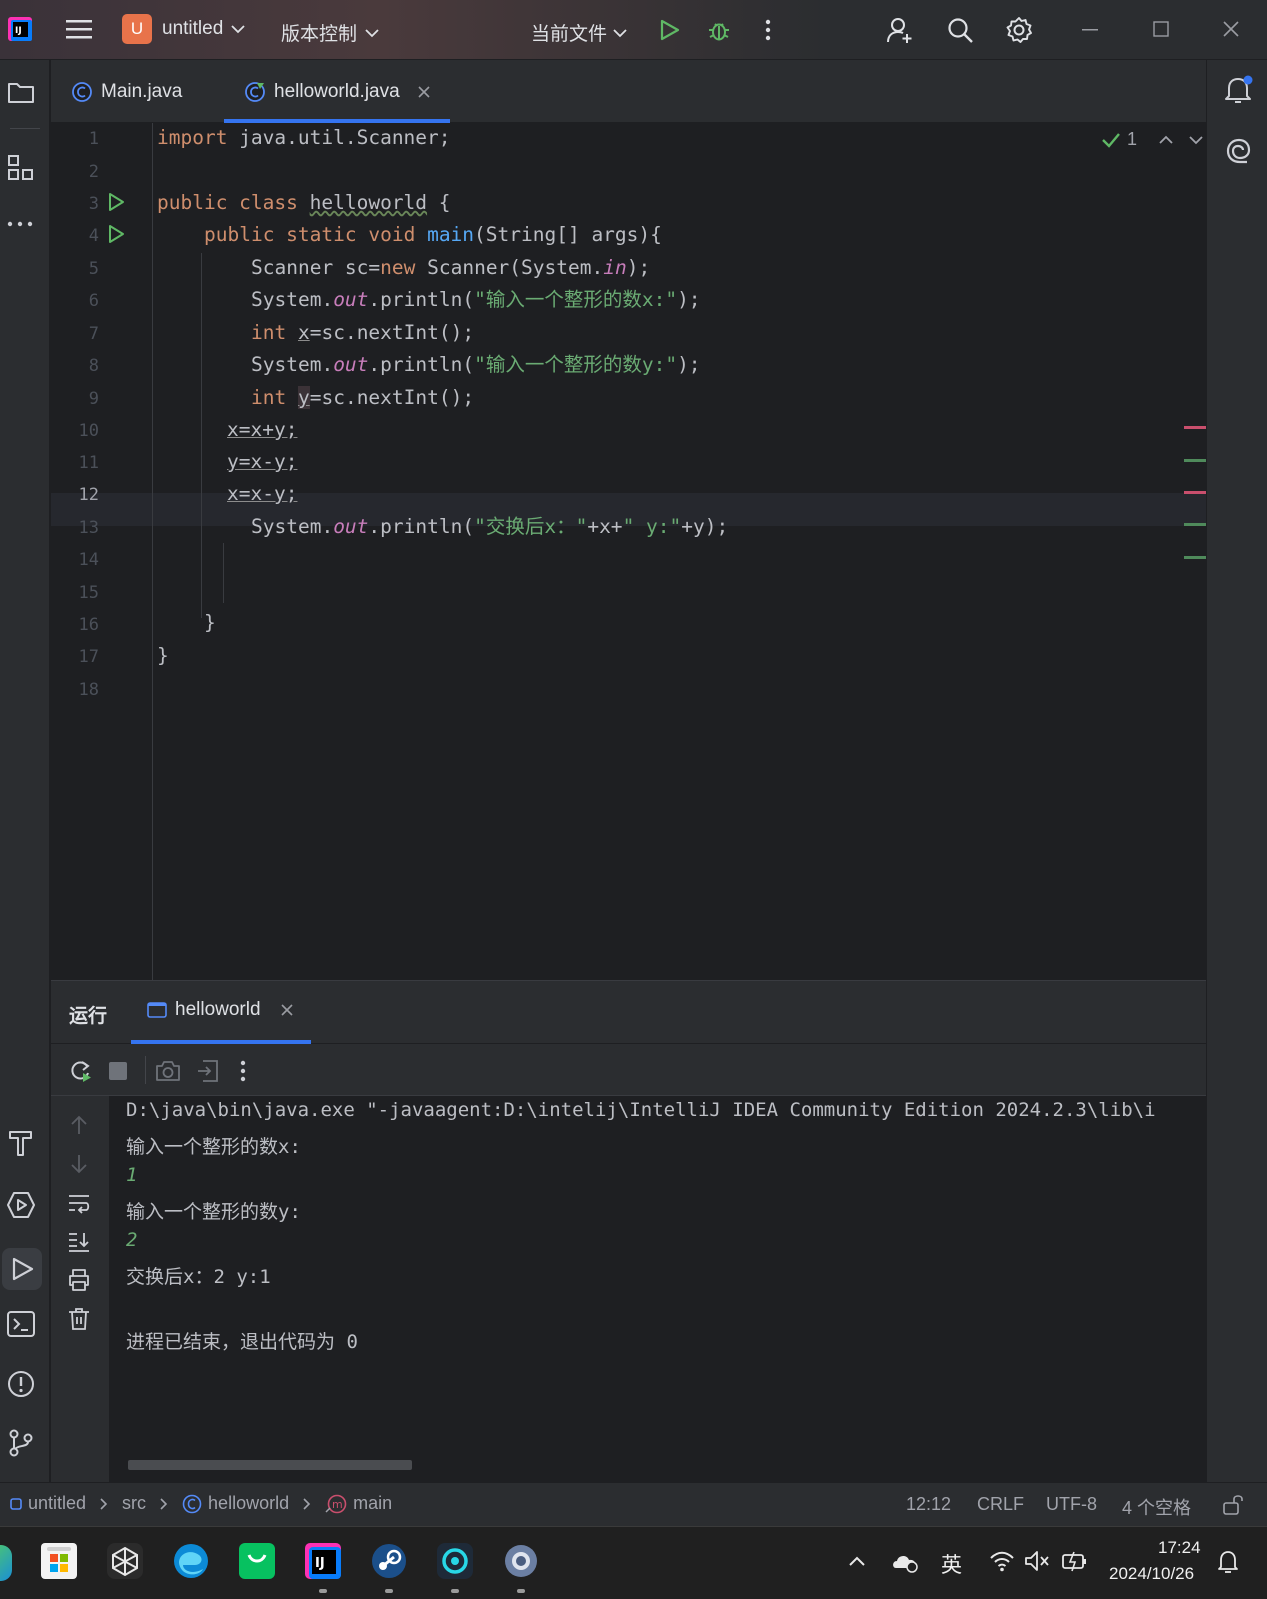  What do you see at coordinates (1166, 140) in the screenshot?
I see `chevron-up-icon` at bounding box center [1166, 140].